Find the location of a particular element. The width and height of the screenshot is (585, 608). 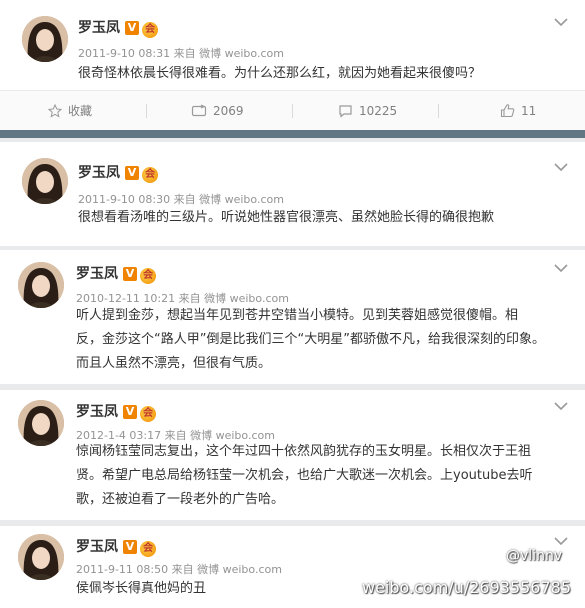

star-icon is located at coordinates (55, 110).